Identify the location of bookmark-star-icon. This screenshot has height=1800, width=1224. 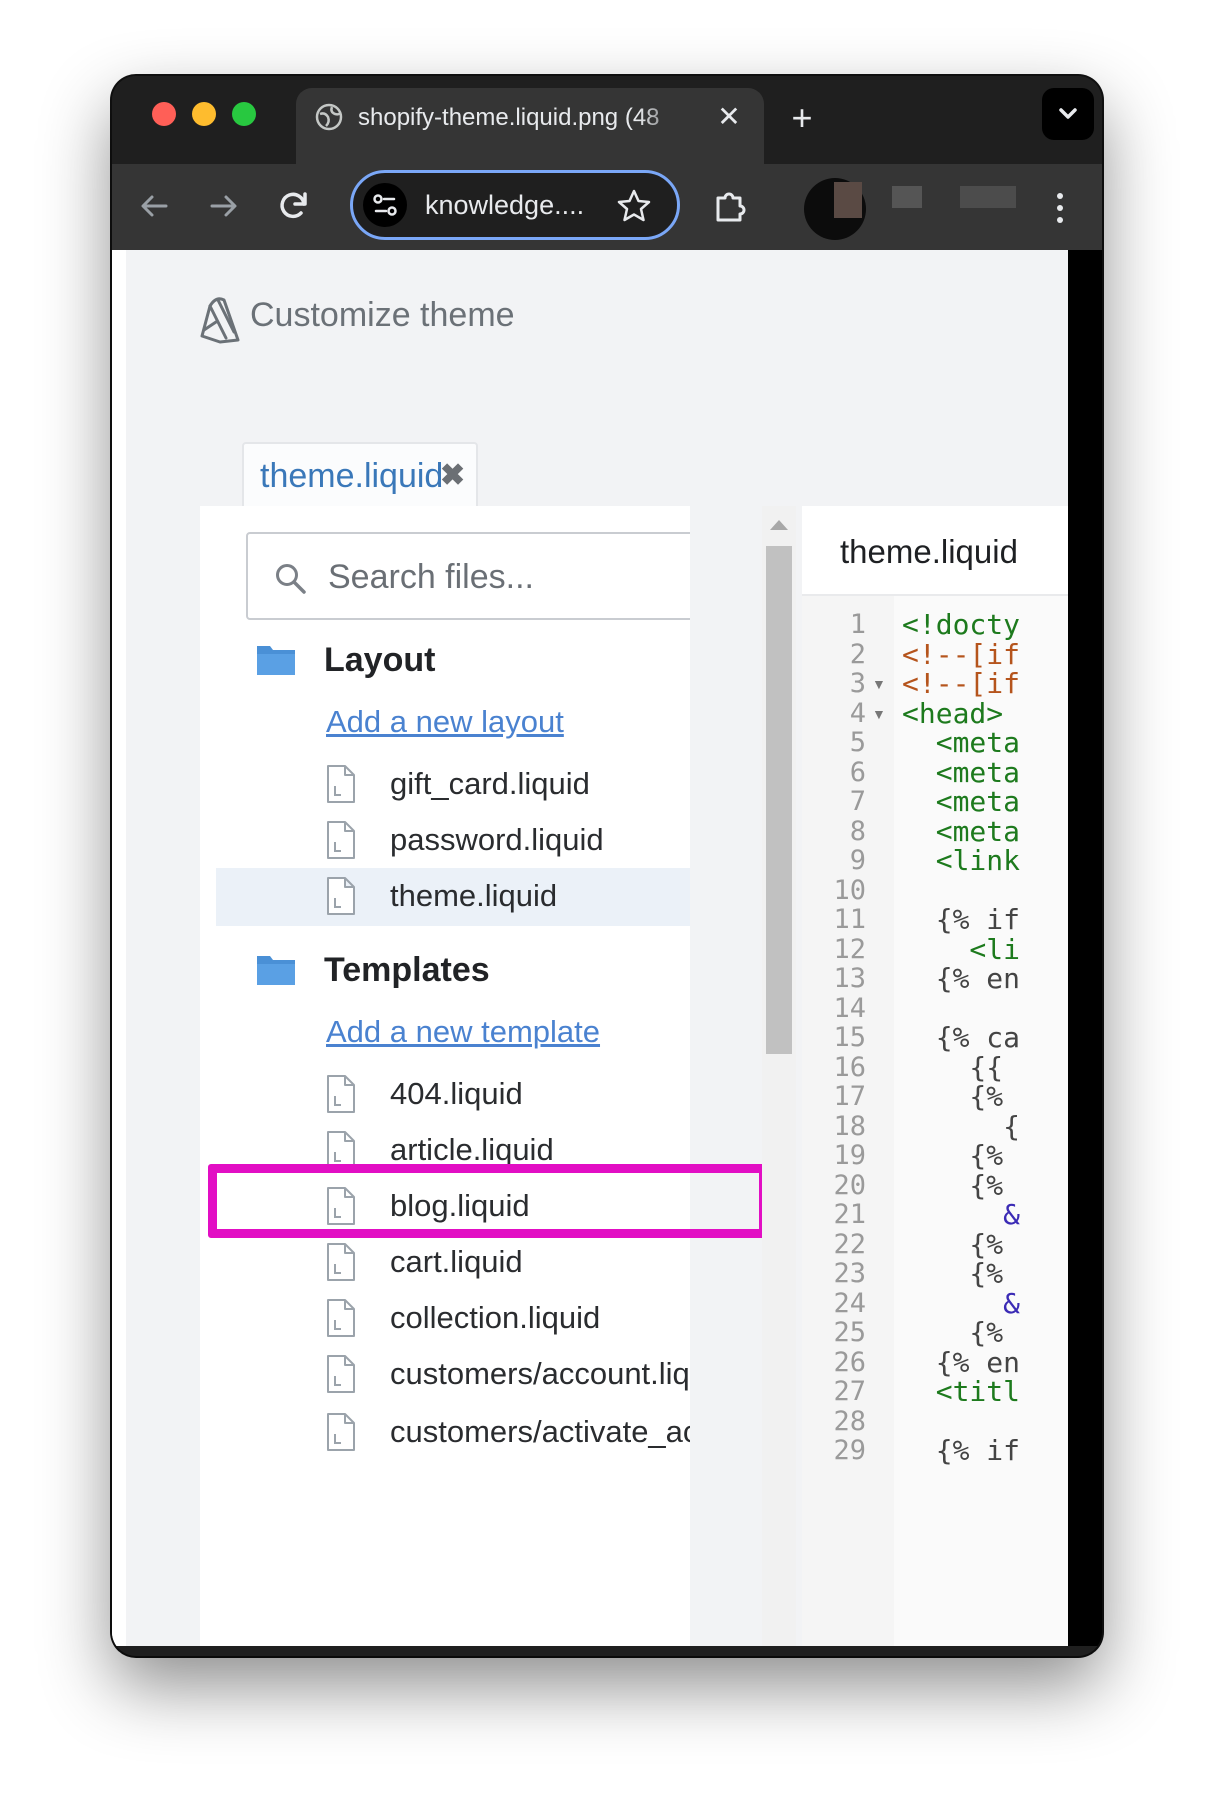
(634, 206).